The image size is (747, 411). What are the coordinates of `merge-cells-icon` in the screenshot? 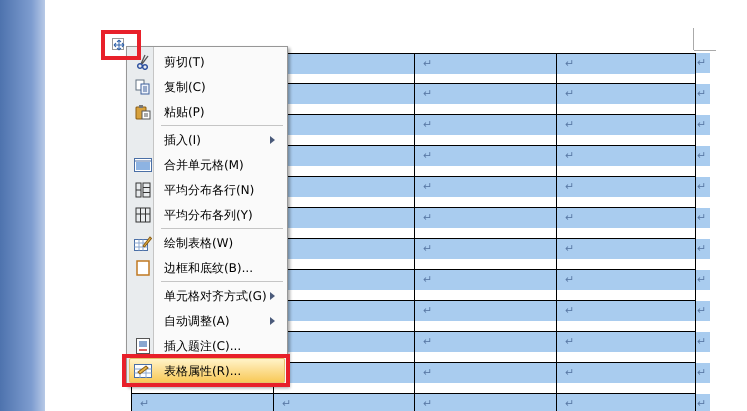 It's located at (143, 165).